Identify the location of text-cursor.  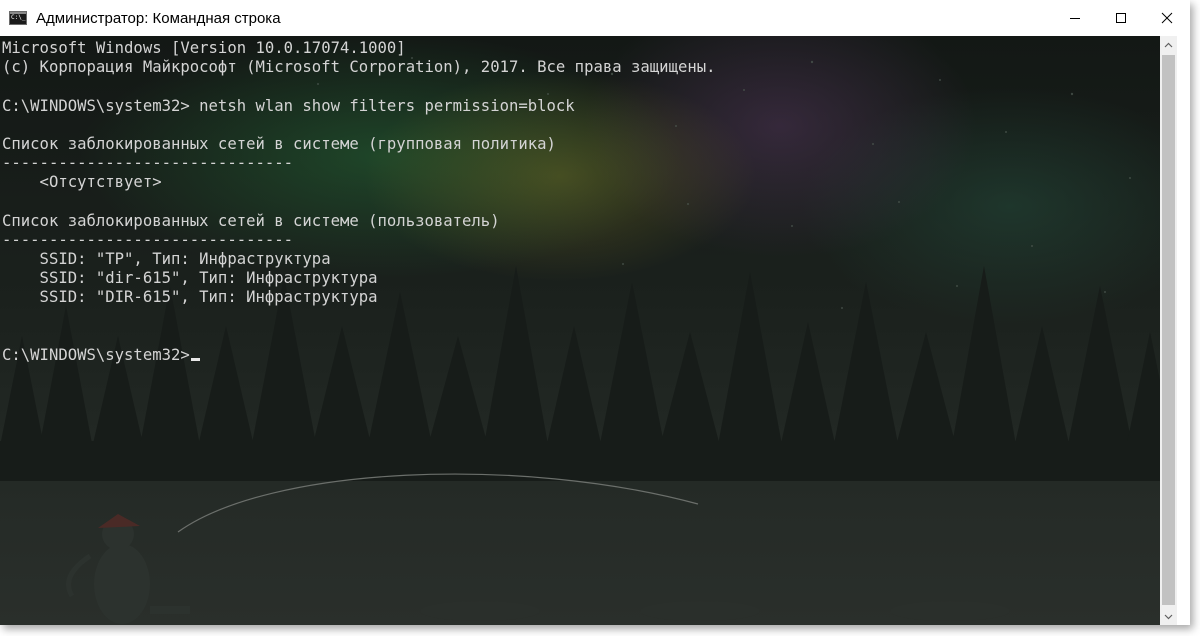
(195, 359).